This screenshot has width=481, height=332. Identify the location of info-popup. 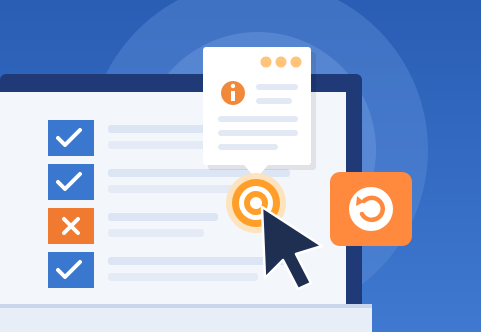
(259, 113).